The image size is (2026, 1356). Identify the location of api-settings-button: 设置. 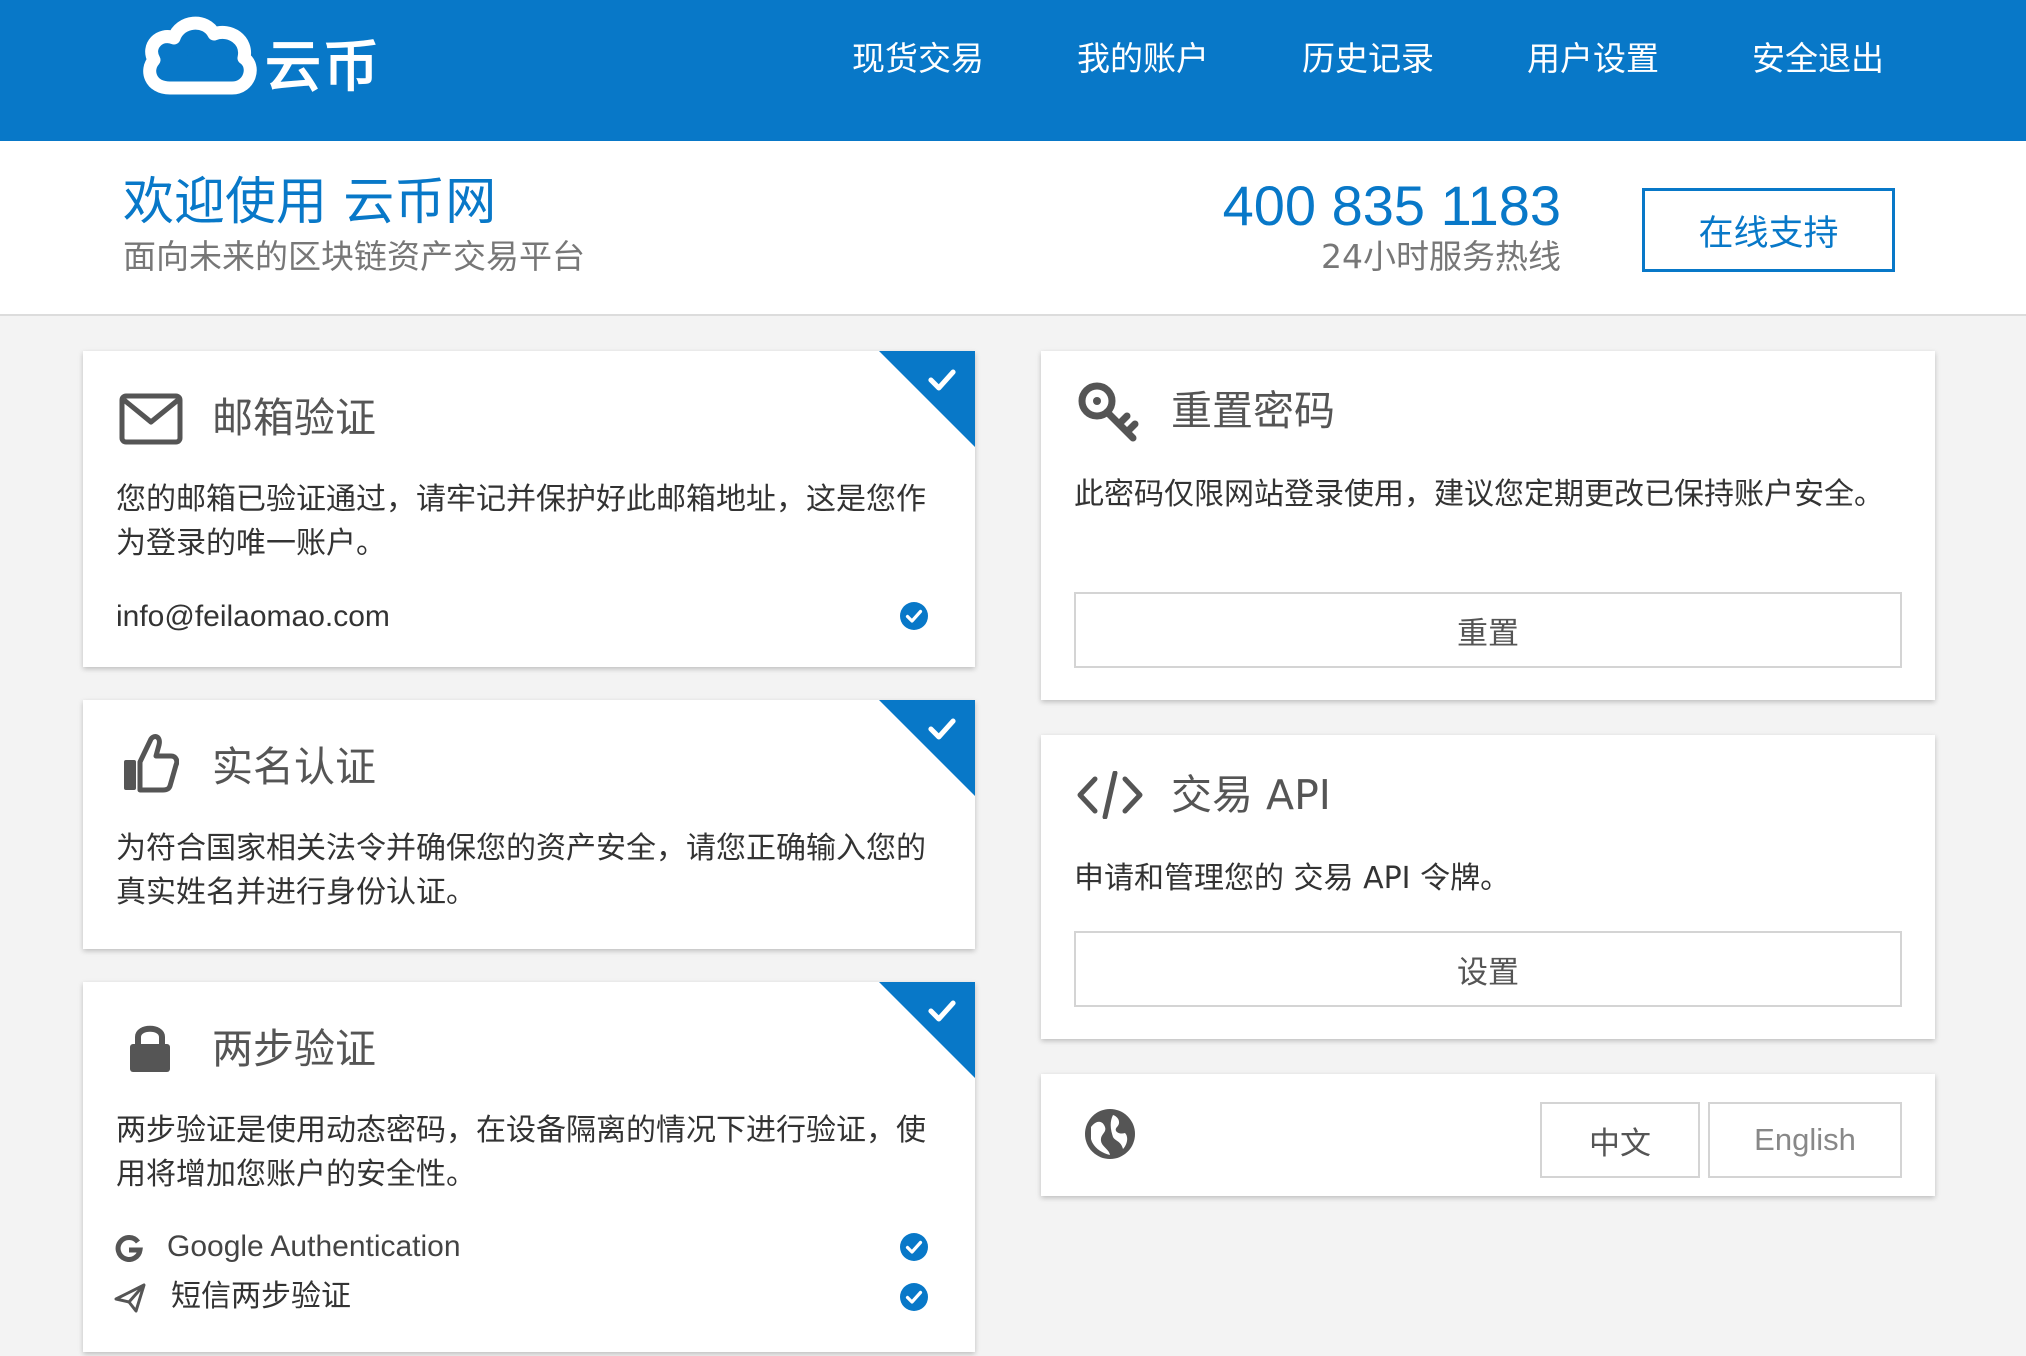
(1488, 969).